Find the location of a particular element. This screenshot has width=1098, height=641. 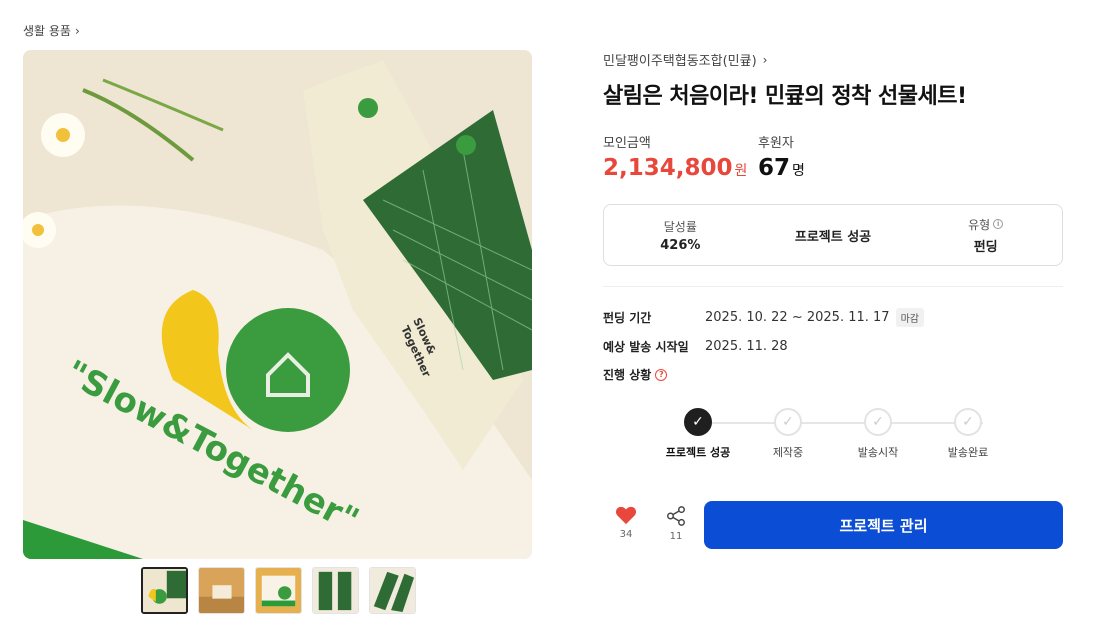

like-button: 34 is located at coordinates (626, 522).